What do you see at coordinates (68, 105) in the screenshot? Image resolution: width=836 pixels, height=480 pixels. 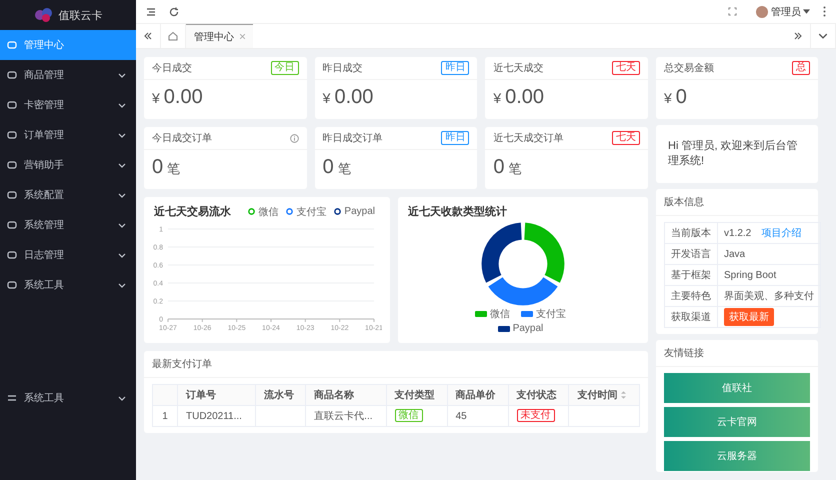 I see `sidebar-item: 卡密管理` at bounding box center [68, 105].